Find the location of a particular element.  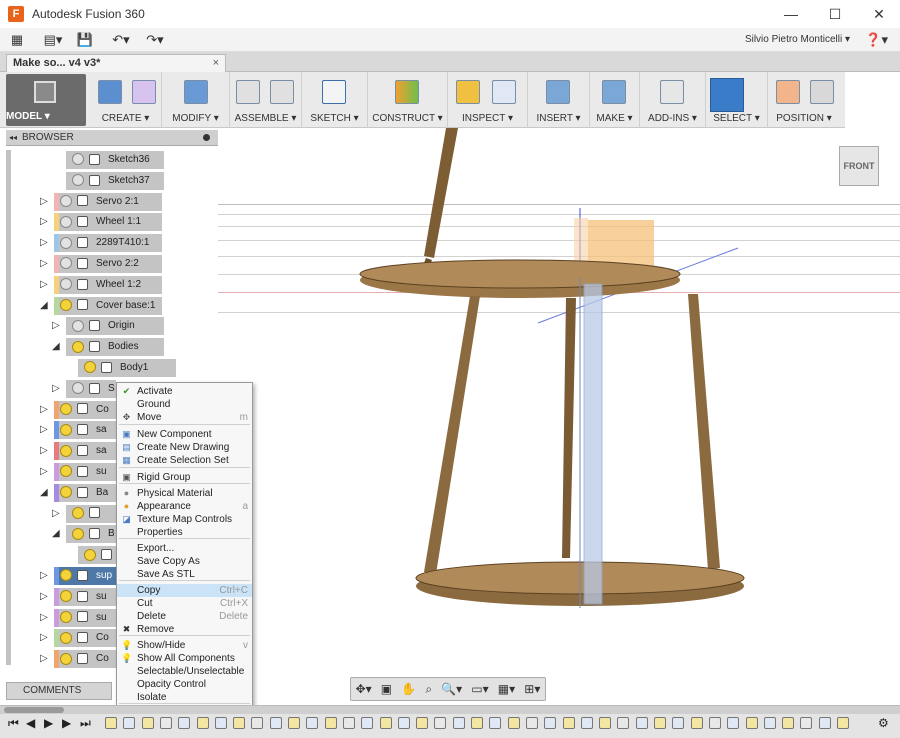

context-menu-item-create-new-drawing: ▤ Create New Drawing is located at coordinates (184, 447).